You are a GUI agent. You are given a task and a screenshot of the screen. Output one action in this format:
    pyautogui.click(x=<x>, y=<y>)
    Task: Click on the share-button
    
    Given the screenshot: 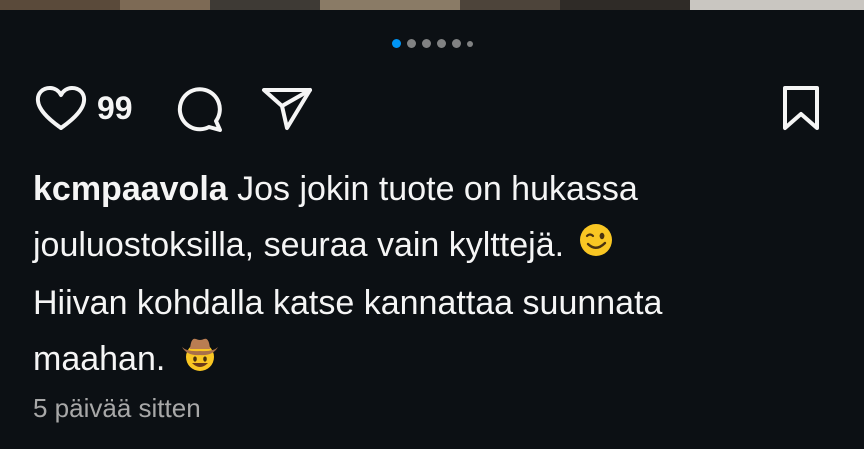 What is the action you would take?
    pyautogui.click(x=287, y=108)
    